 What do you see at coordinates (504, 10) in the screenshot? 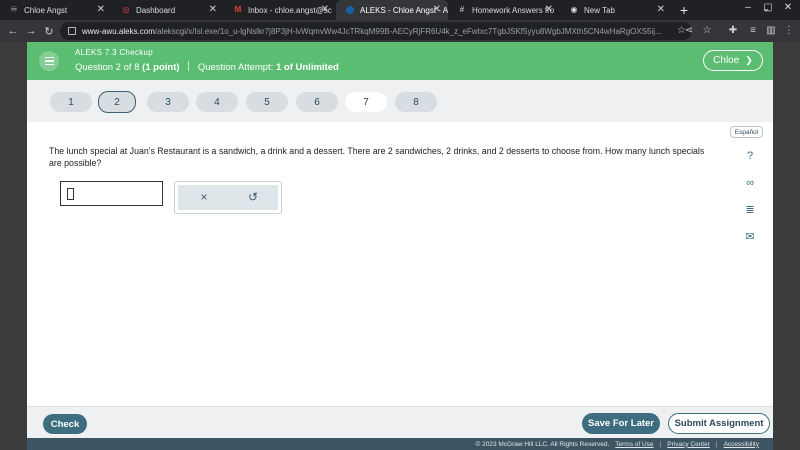
I see `tab-homework-answers: # Homework Answers fro ✕` at bounding box center [504, 10].